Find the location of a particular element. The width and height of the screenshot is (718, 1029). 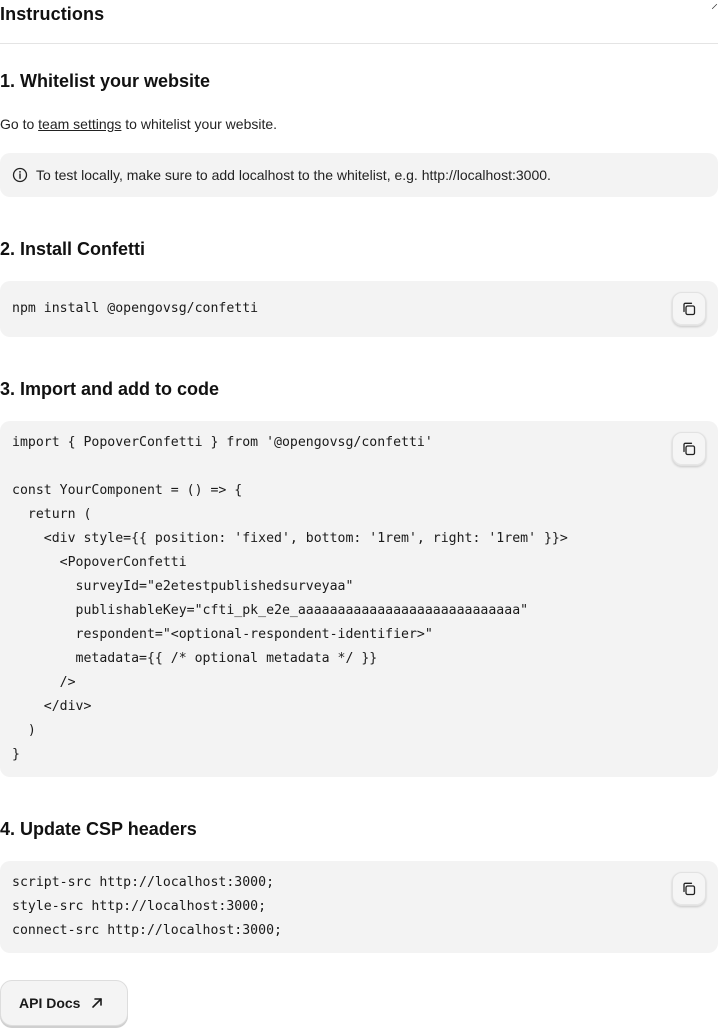

arrow-up-right-icon is located at coordinates (97, 1003).